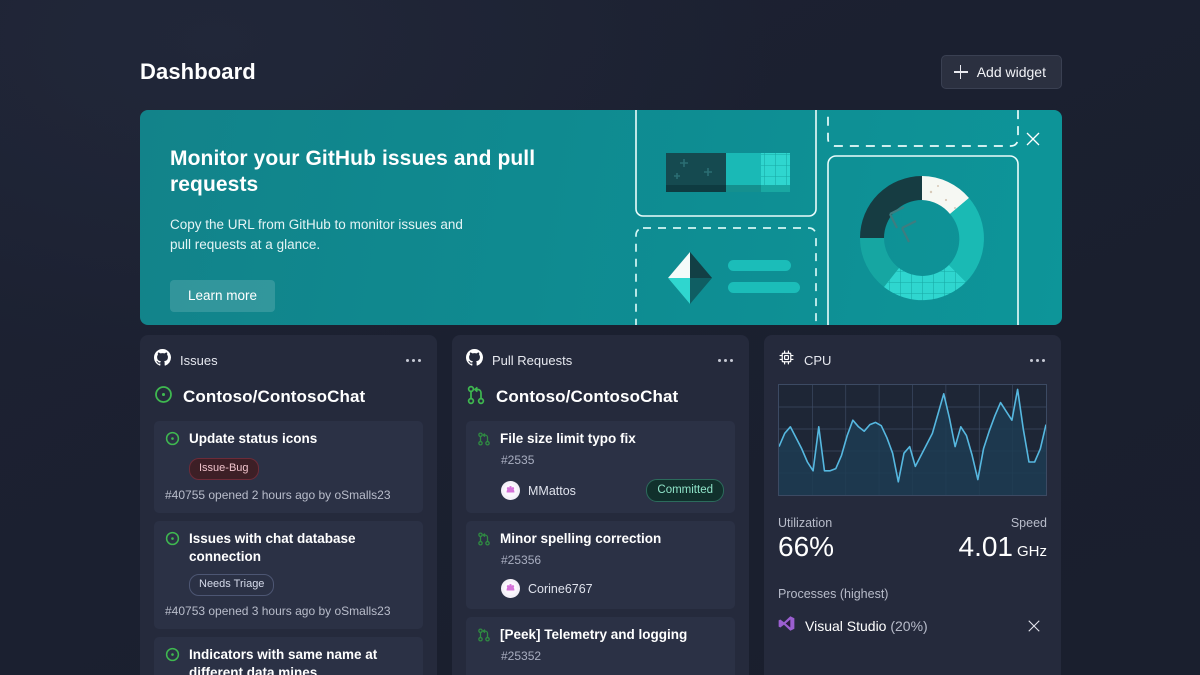 This screenshot has height=675, width=1200. Describe the element at coordinates (960, 72) in the screenshot. I see `plus-icon` at that location.